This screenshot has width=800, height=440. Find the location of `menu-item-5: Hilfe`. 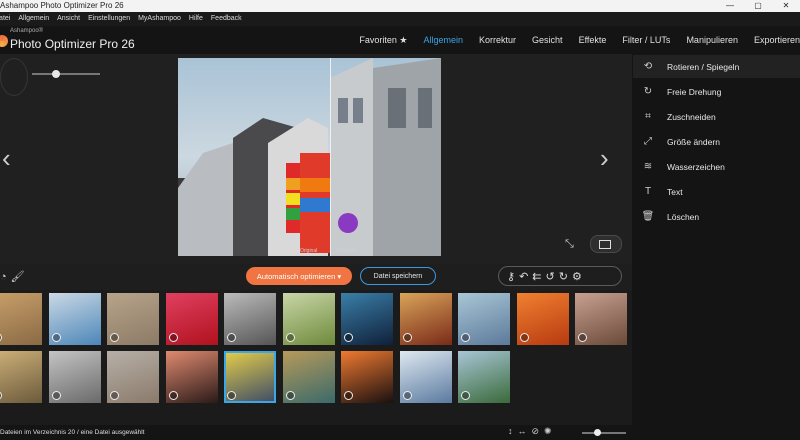

menu-item-5: Hilfe is located at coordinates (196, 19).